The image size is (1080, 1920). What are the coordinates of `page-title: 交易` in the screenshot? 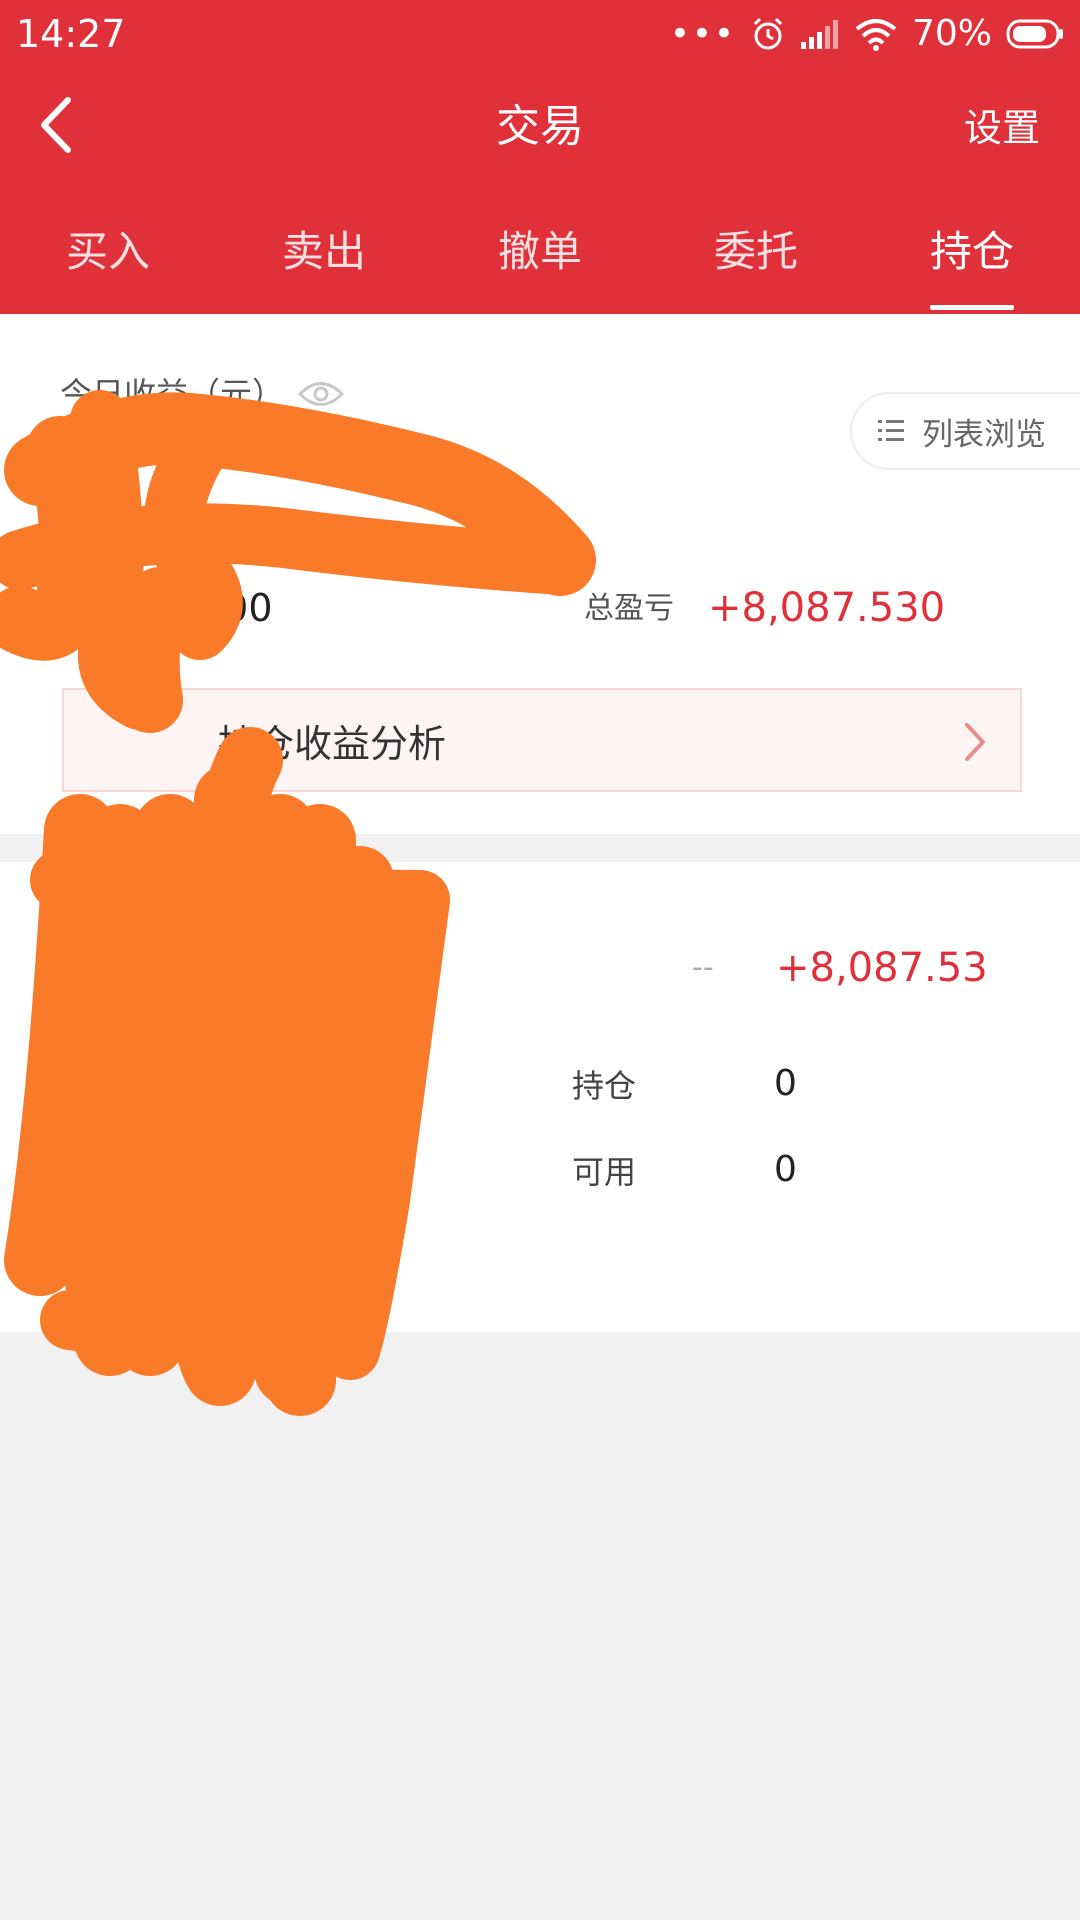 It's located at (540, 126).